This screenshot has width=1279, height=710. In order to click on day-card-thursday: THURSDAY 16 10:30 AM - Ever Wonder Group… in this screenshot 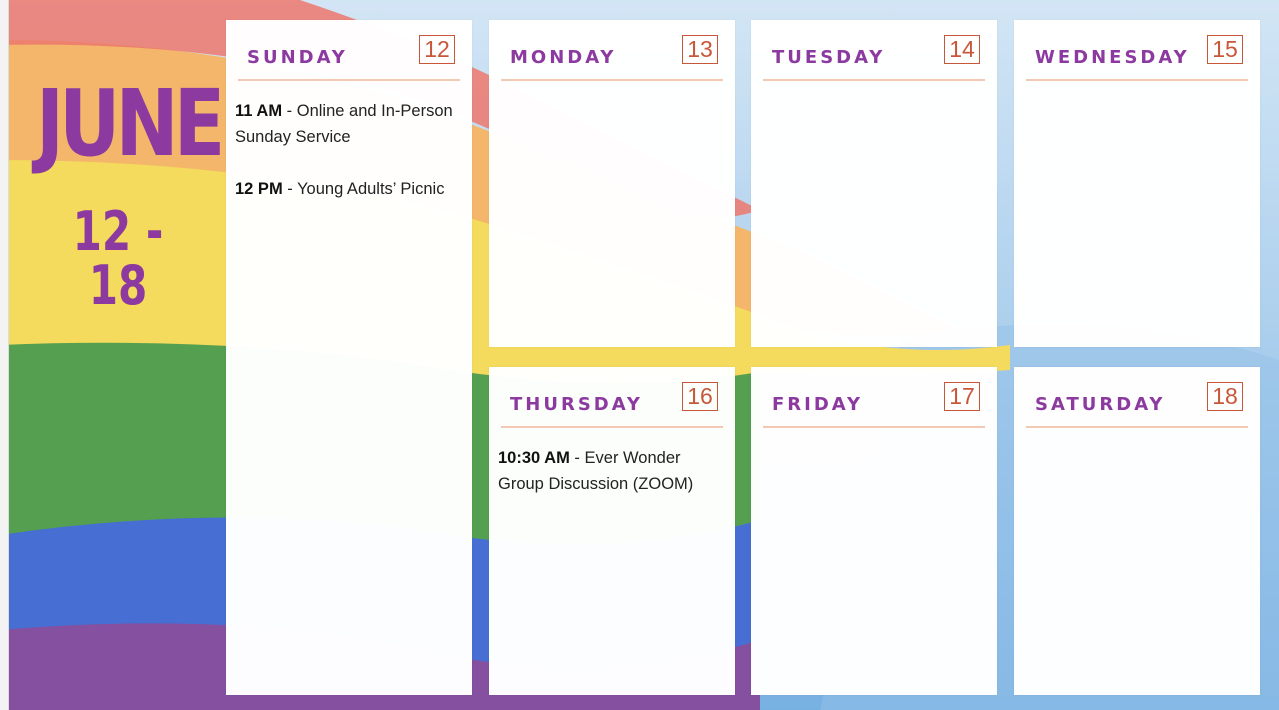, I will do `click(612, 531)`.